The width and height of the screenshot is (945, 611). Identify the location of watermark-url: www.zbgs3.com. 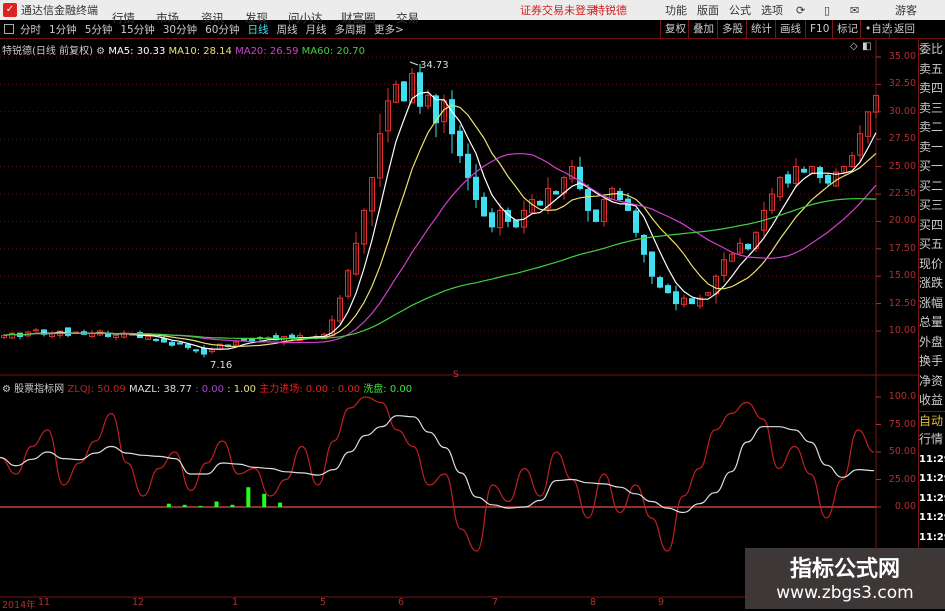
(845, 593).